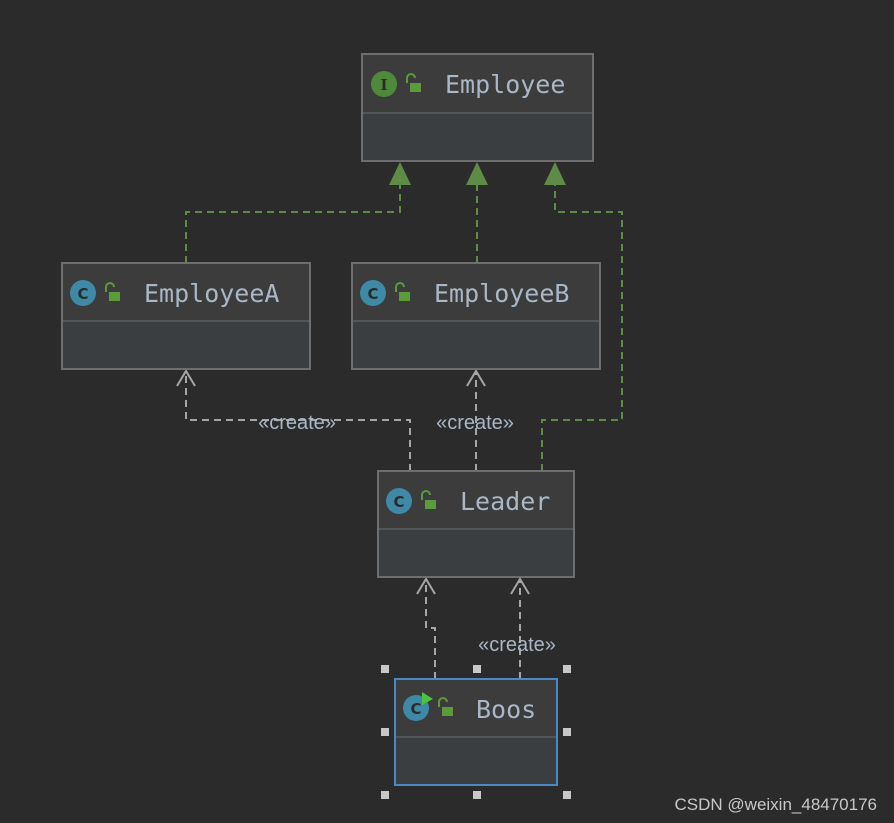 The image size is (894, 823). Describe the element at coordinates (776, 804) in the screenshot. I see `watermark: CSDN @weixin_48470176` at that location.